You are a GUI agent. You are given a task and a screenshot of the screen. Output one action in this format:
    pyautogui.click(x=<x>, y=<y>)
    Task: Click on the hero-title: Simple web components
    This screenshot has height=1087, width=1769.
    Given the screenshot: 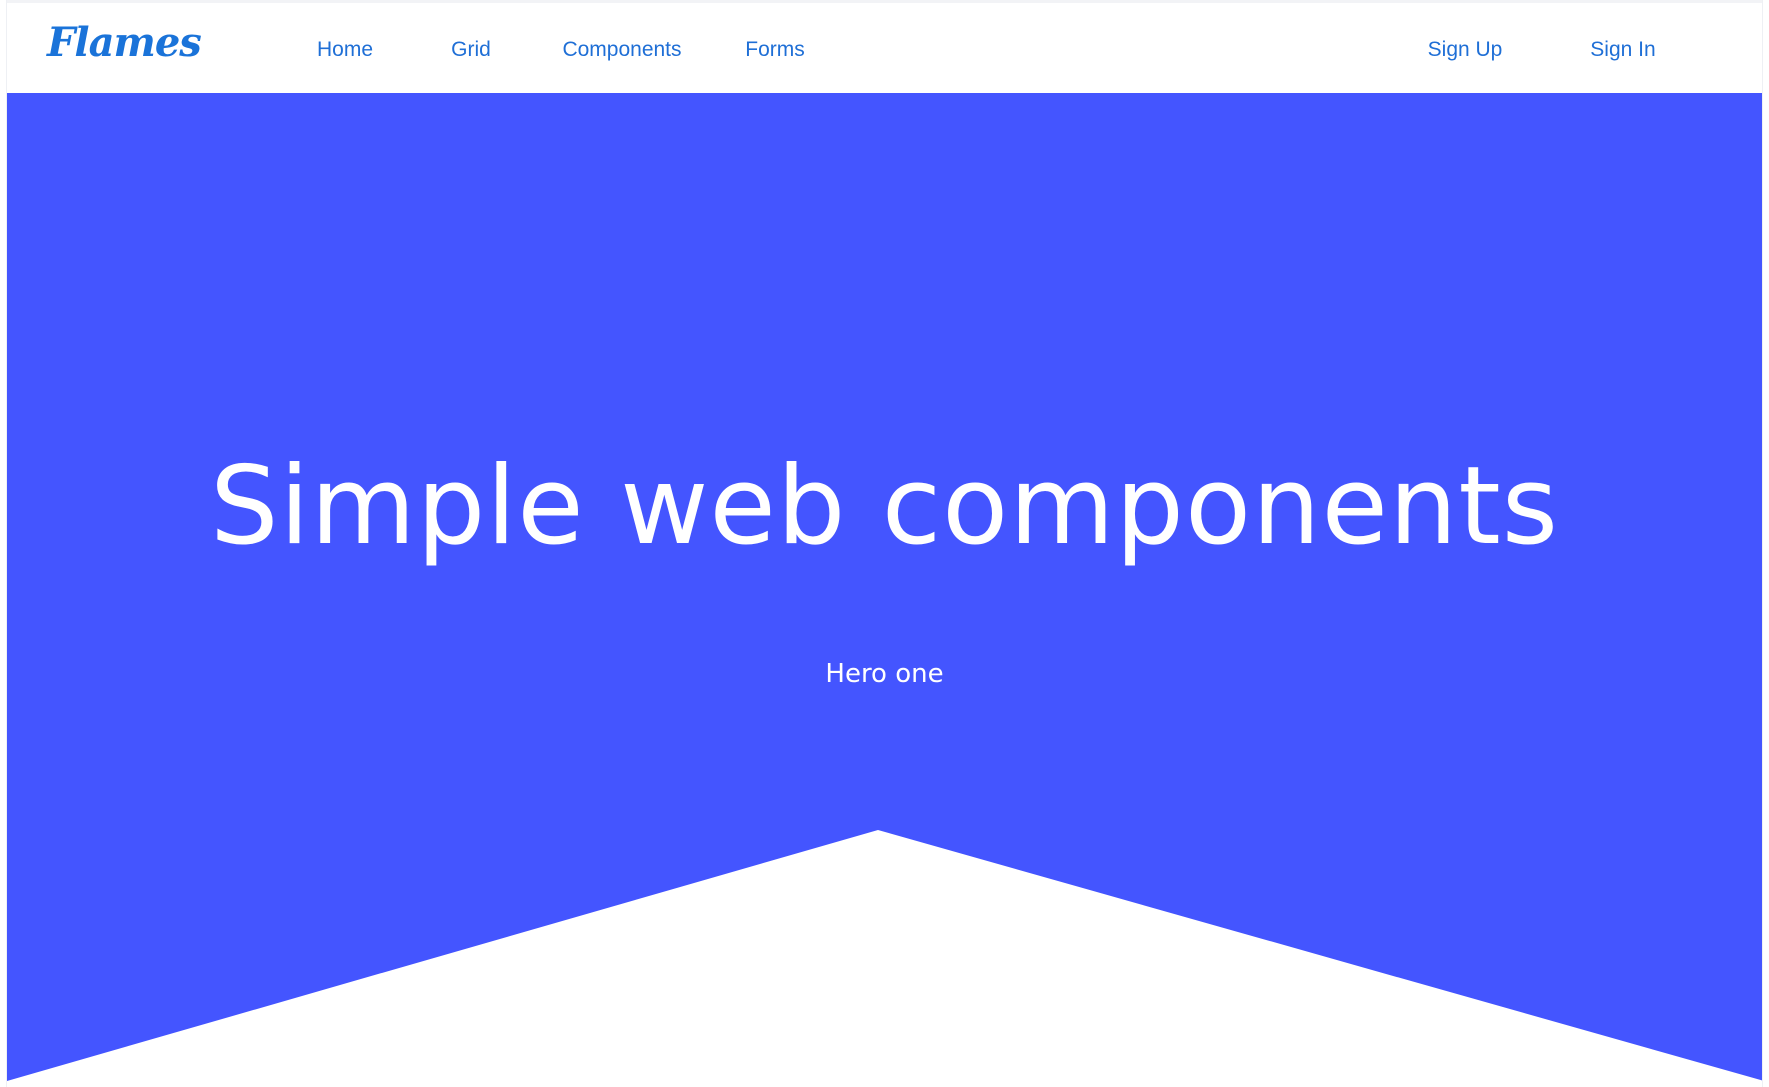 What is the action you would take?
    pyautogui.click(x=884, y=506)
    